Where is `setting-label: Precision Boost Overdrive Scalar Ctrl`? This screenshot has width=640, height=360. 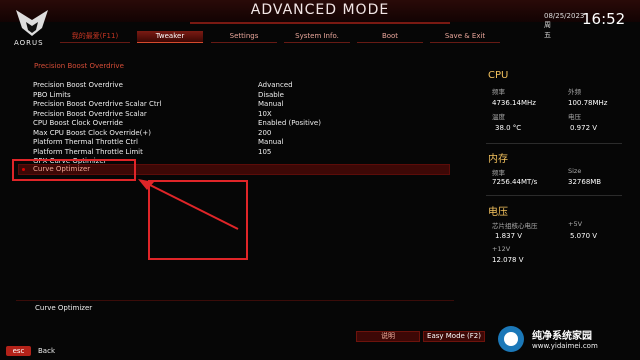 setting-label: Precision Boost Overdrive Scalar Ctrl is located at coordinates (97, 104).